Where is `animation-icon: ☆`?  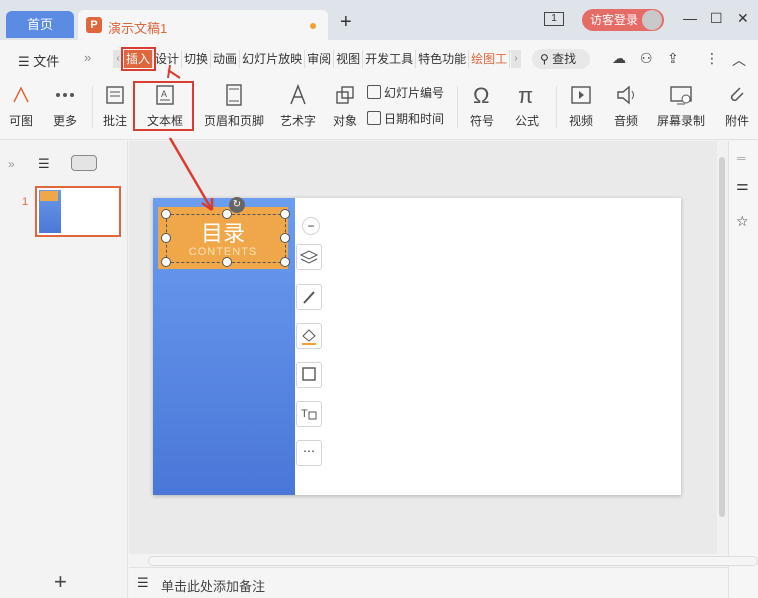
animation-icon: ☆ is located at coordinates (742, 221).